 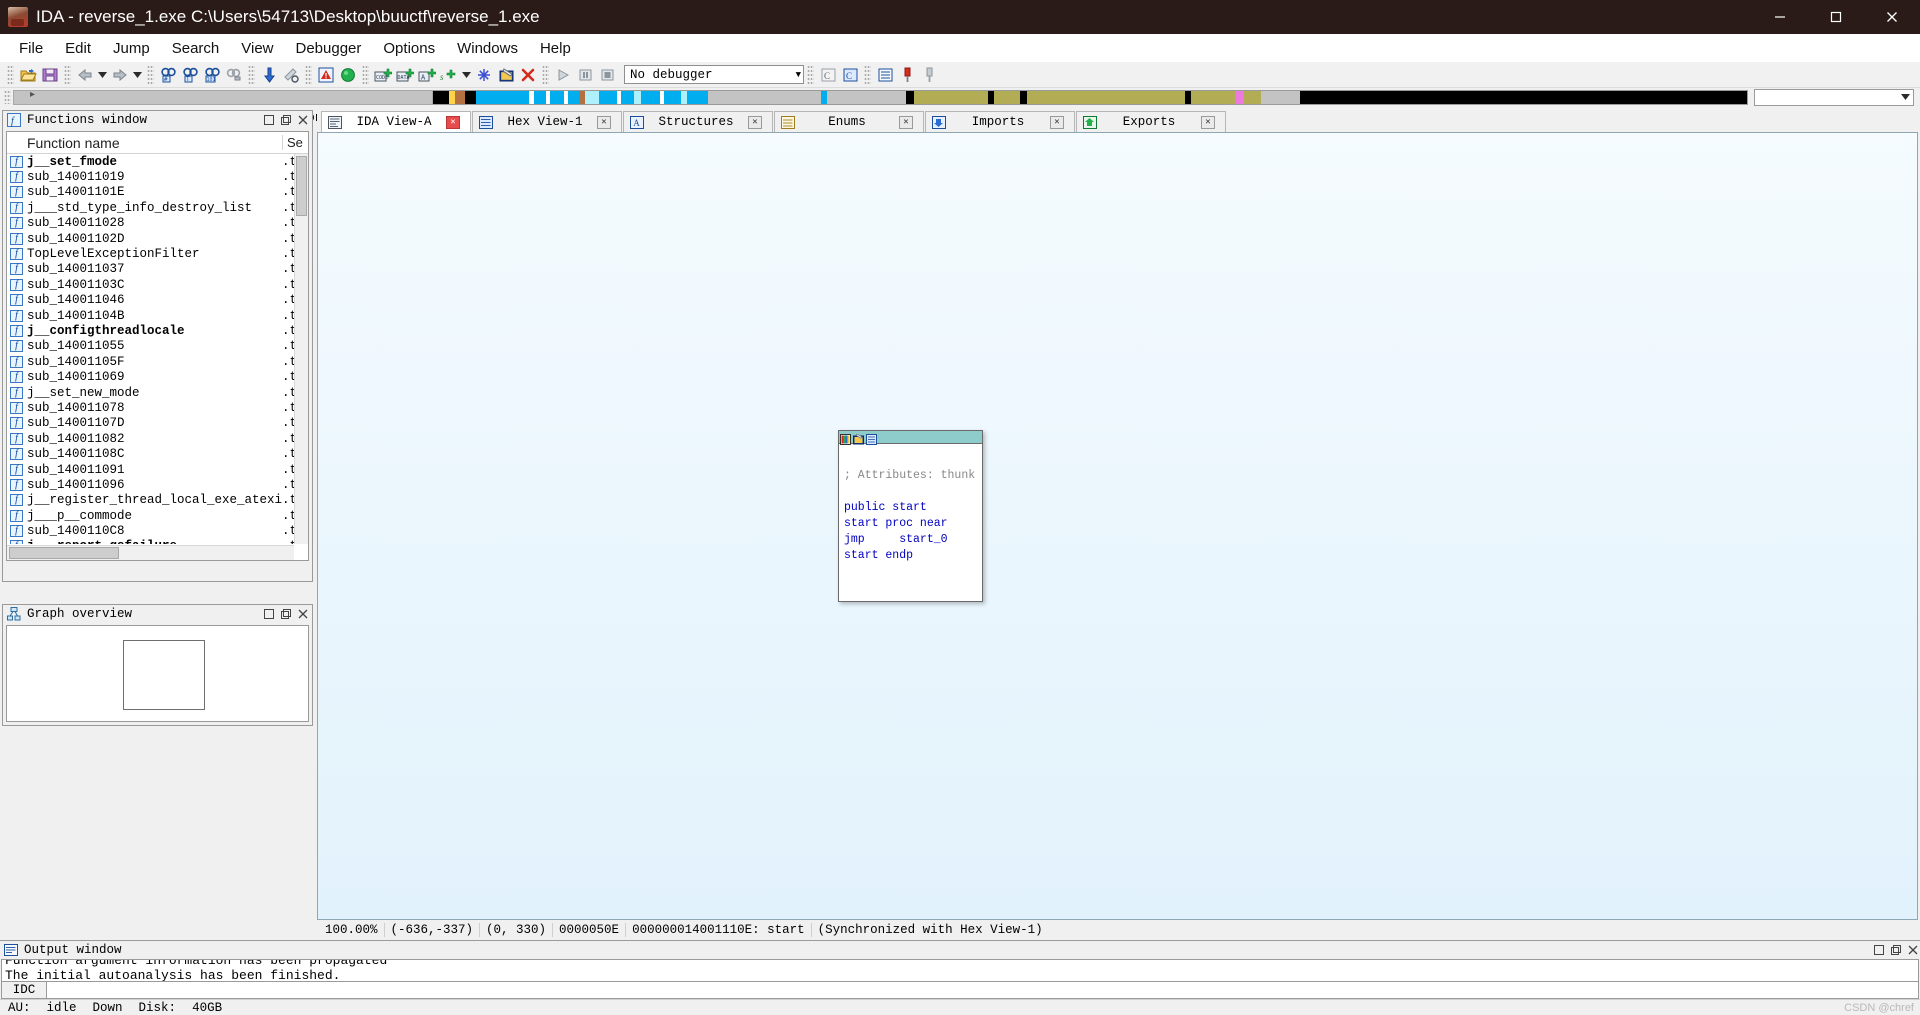 What do you see at coordinates (157, 192) in the screenshot?
I see `function-list-row: f sub_14001101E .t` at bounding box center [157, 192].